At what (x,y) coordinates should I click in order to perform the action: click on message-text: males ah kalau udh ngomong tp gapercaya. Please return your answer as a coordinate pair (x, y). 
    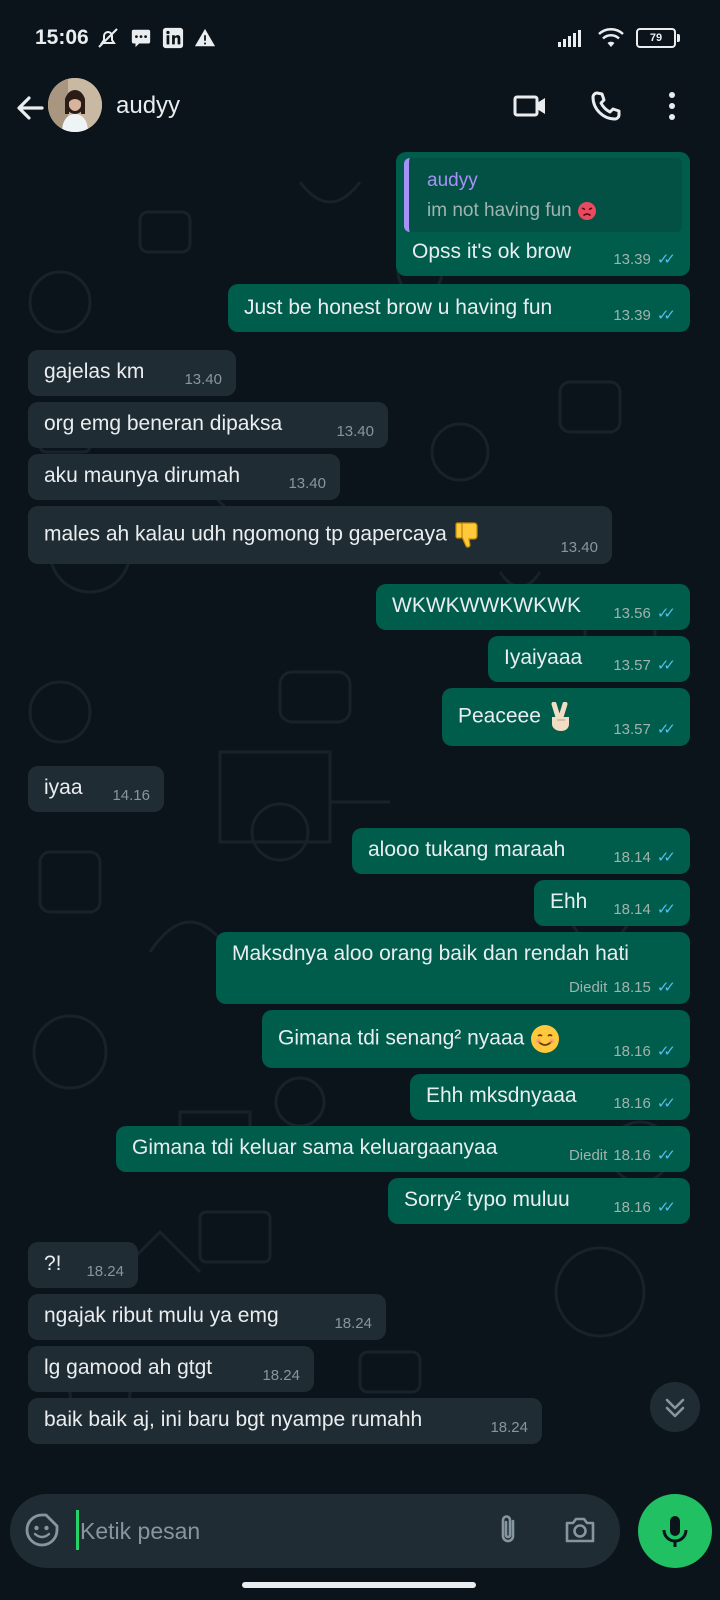
    Looking at the image, I should click on (263, 535).